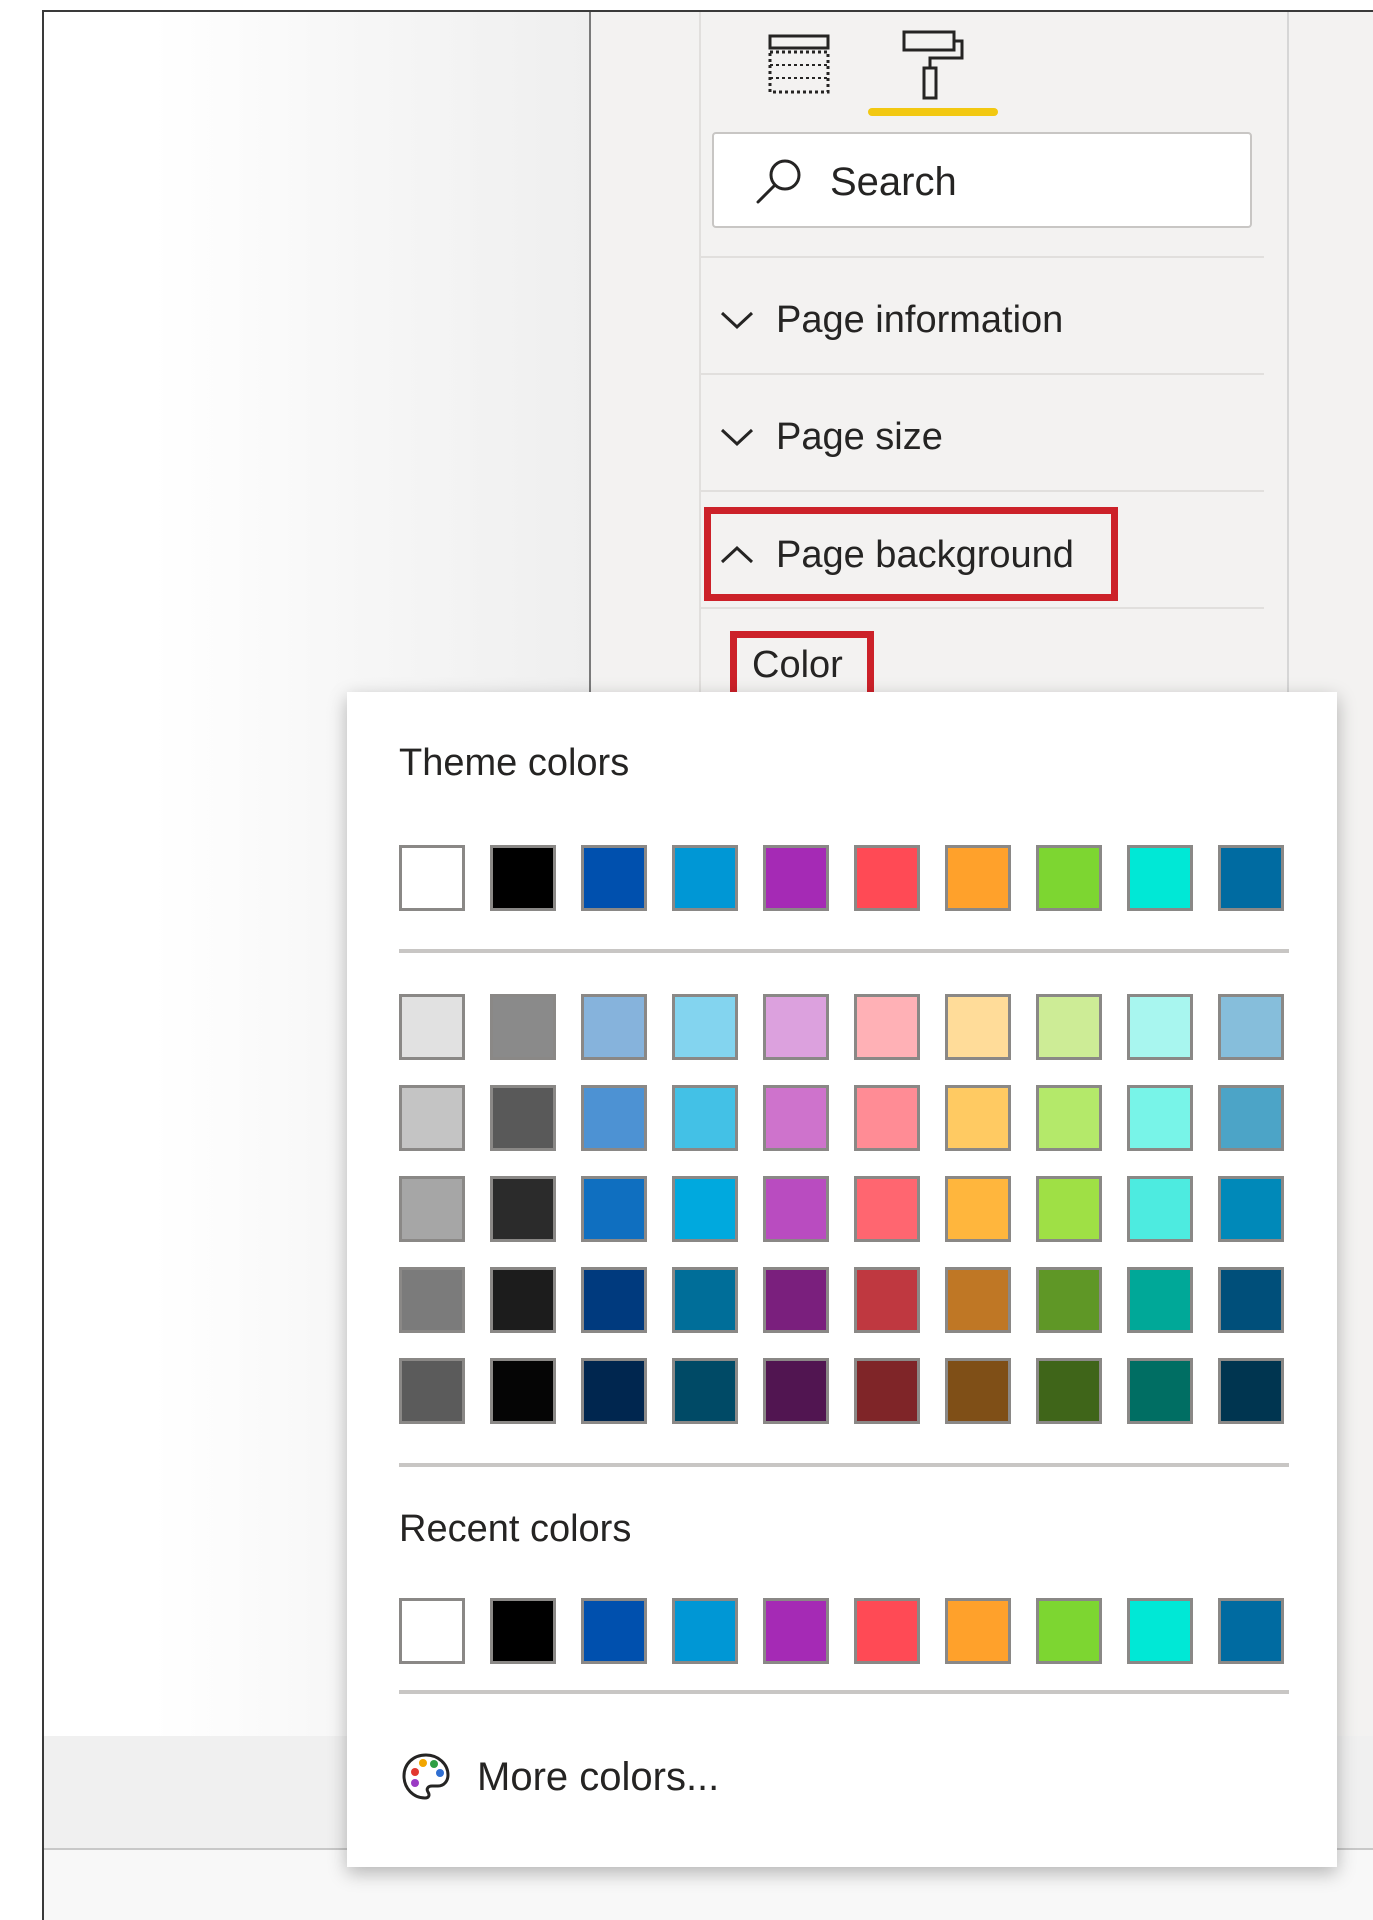 The height and width of the screenshot is (1920, 1373). What do you see at coordinates (514, 763) in the screenshot?
I see `theme-colors-heading: Theme colors` at bounding box center [514, 763].